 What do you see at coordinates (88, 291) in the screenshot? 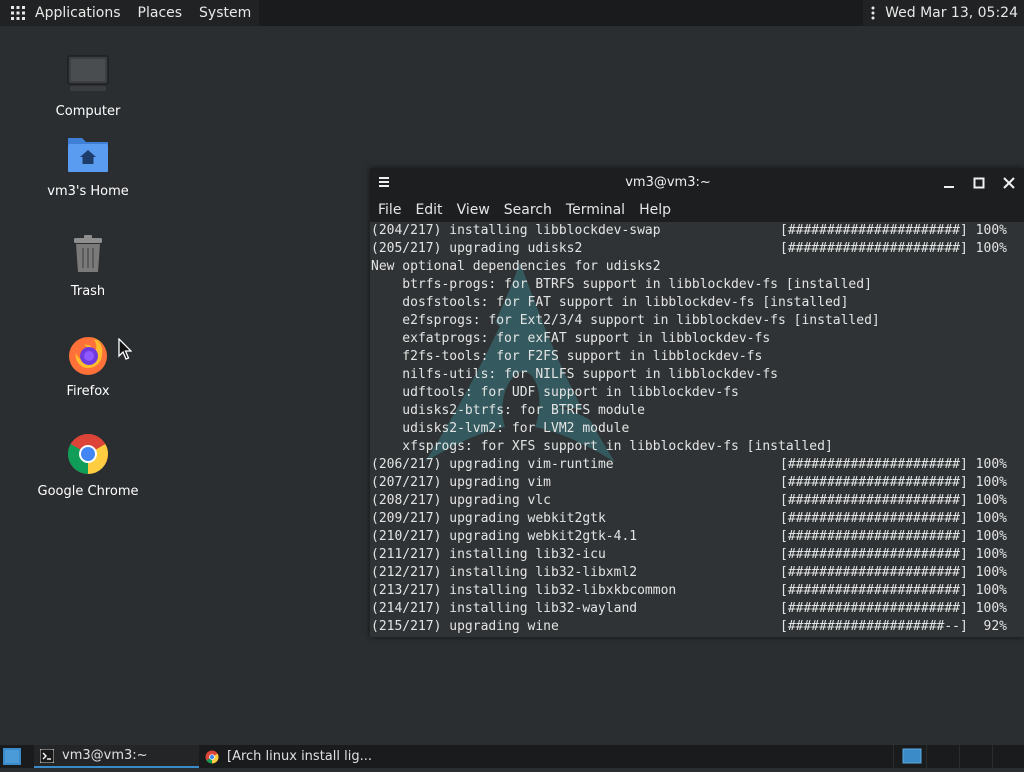
I see `desktop-icon-label: Trash` at bounding box center [88, 291].